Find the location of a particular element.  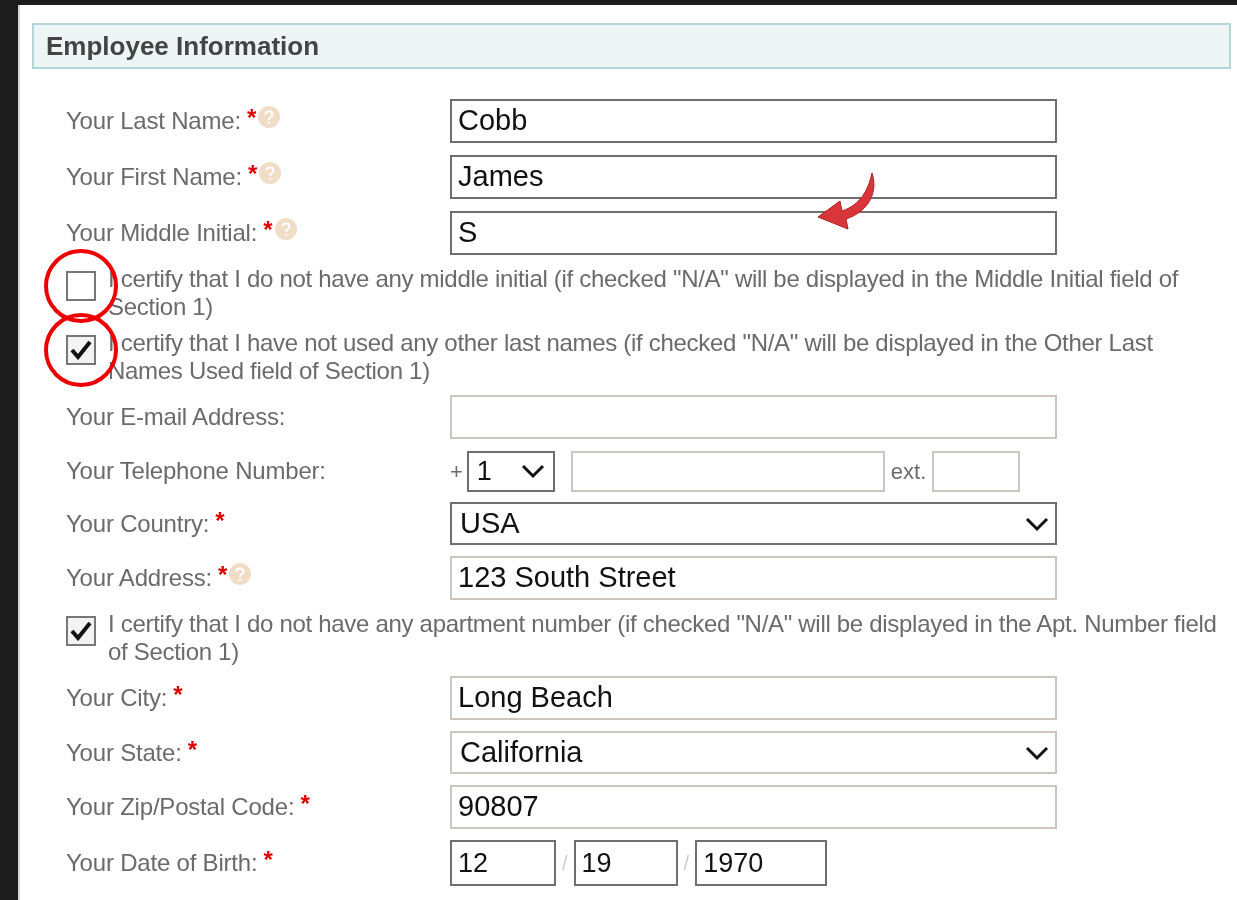

text-field: James is located at coordinates (753, 177).